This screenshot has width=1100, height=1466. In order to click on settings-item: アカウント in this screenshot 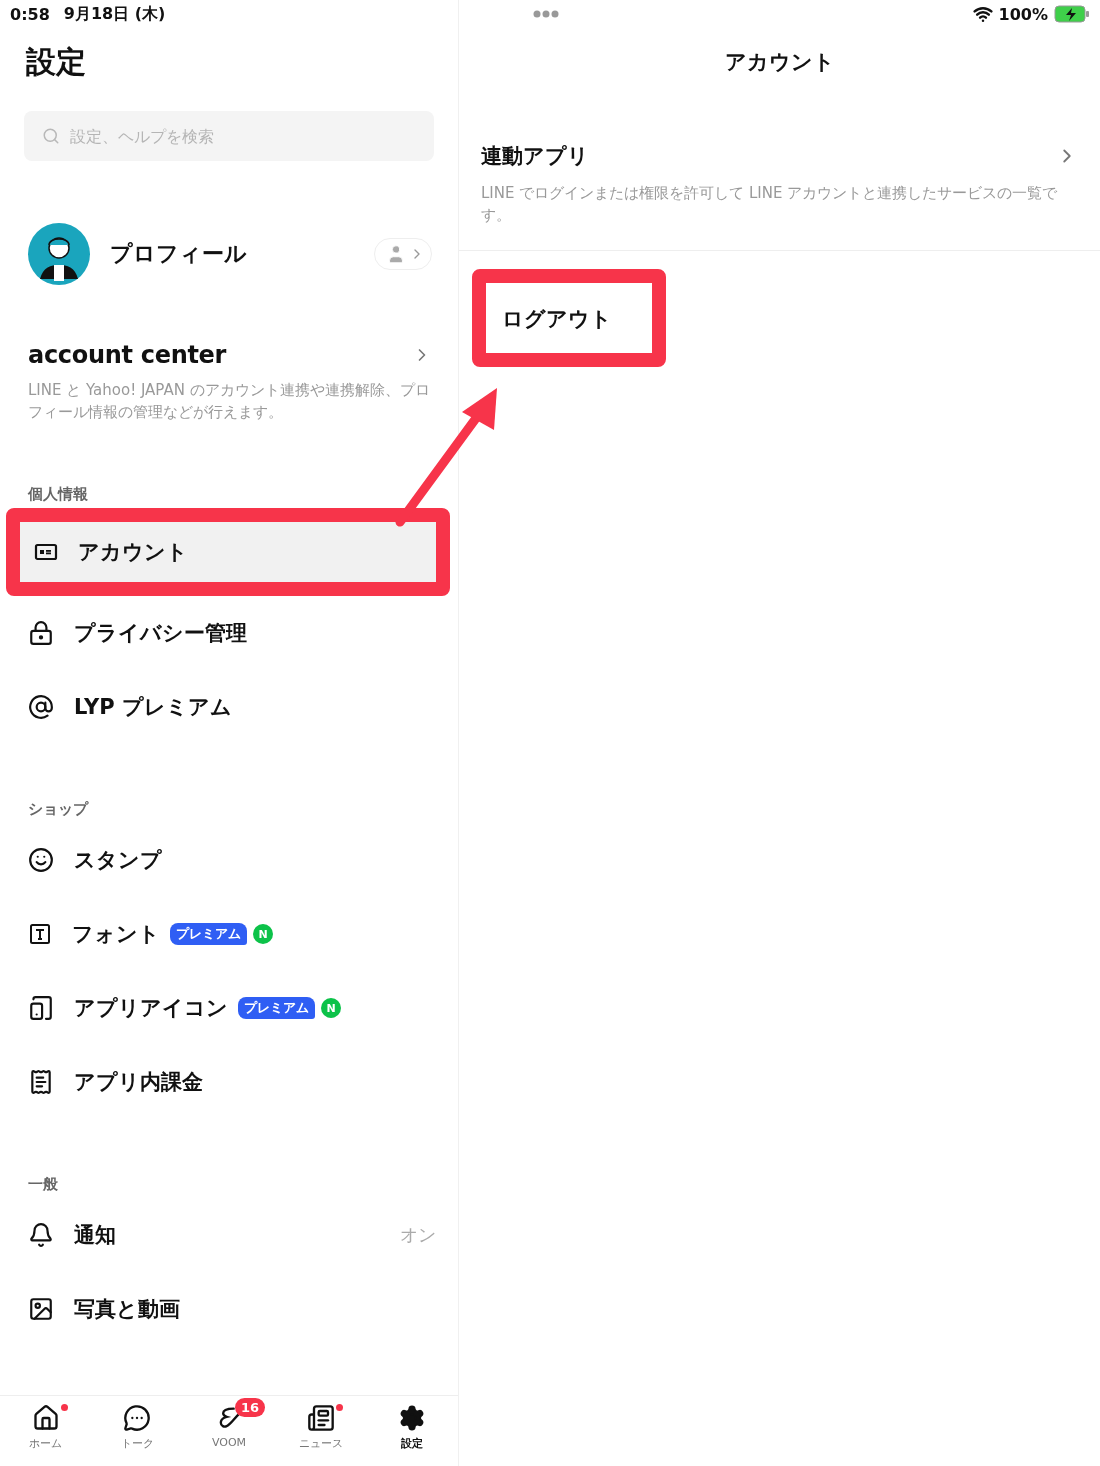, I will do `click(228, 552)`.